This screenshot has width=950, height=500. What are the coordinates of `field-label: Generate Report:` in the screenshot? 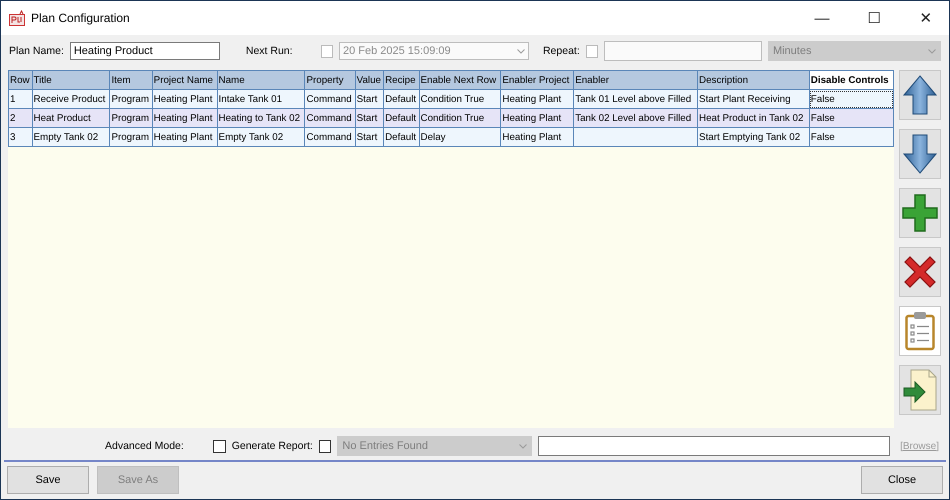 It's located at (272, 446).